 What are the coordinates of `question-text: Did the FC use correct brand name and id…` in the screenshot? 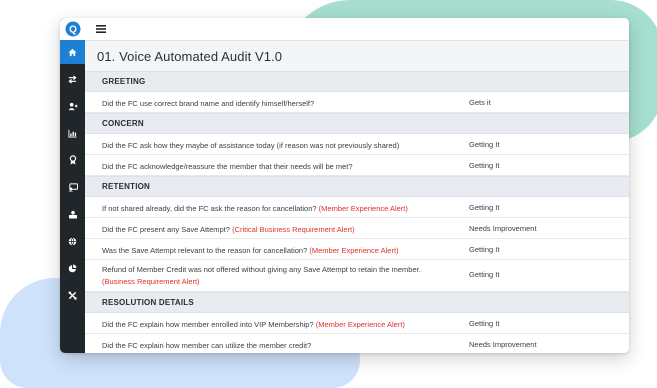 It's located at (208, 103).